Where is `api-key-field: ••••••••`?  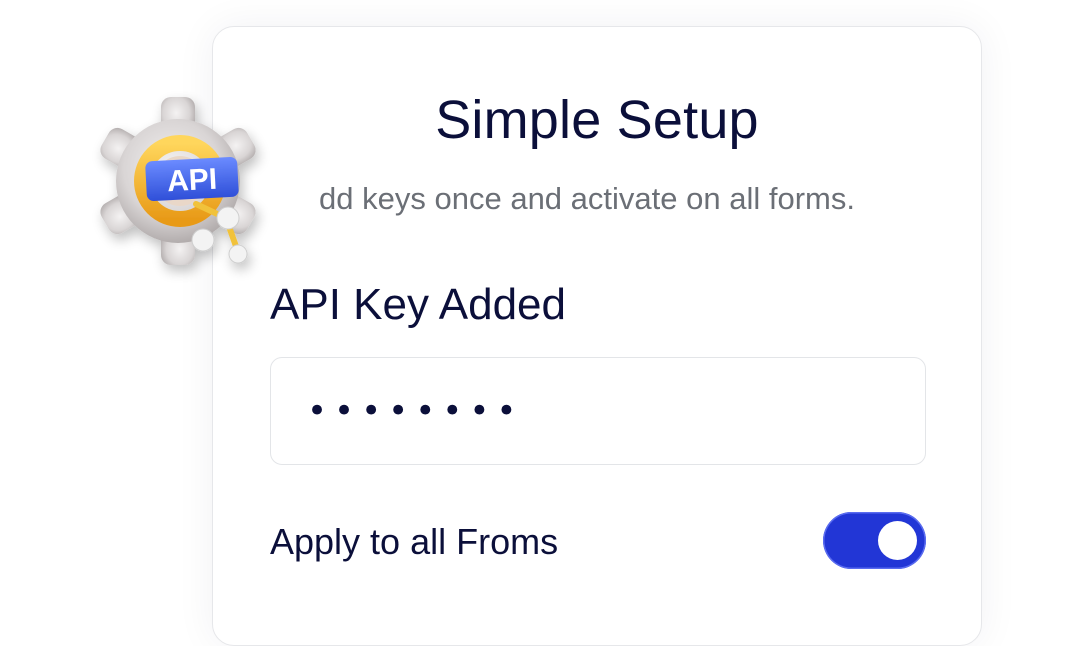
api-key-field: •••••••• is located at coordinates (598, 411).